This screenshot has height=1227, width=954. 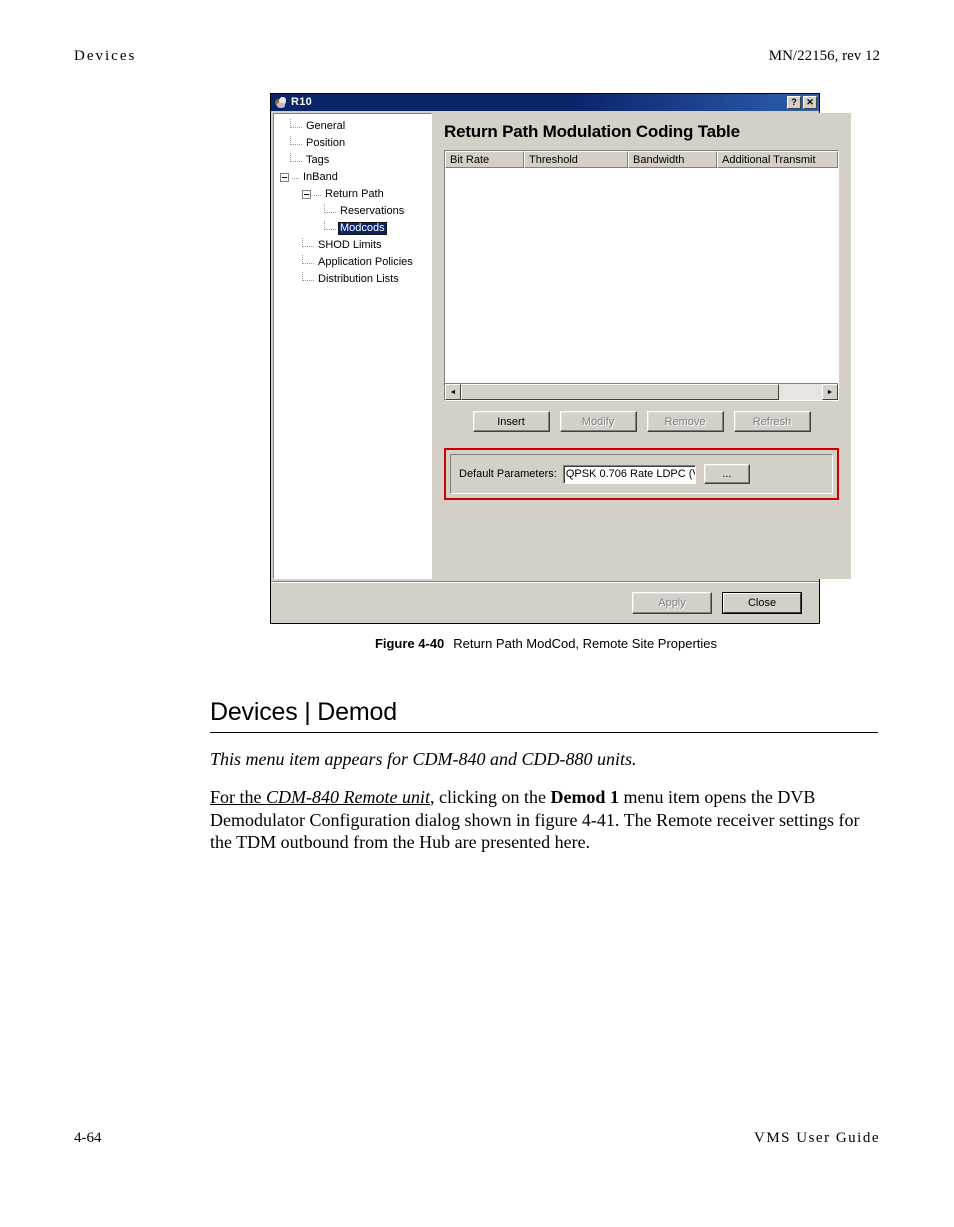 I want to click on horizontal-scrollbar: ◄ ►, so click(x=641, y=391).